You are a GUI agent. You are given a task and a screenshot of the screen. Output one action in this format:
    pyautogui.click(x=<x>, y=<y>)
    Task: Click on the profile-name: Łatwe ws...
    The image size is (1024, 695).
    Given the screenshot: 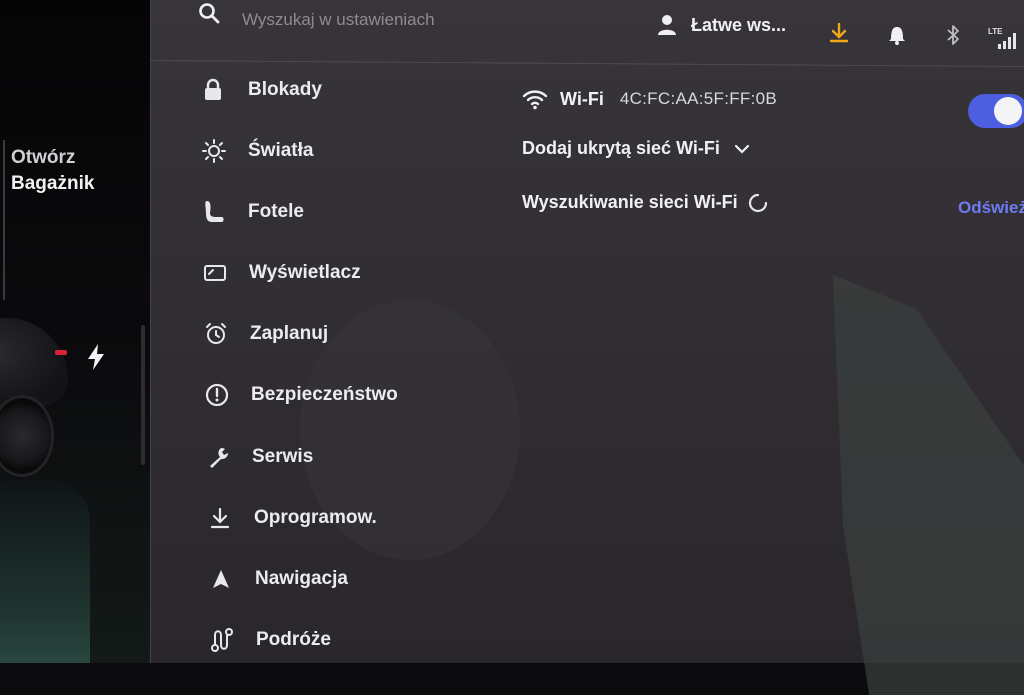 What is the action you would take?
    pyautogui.click(x=739, y=24)
    